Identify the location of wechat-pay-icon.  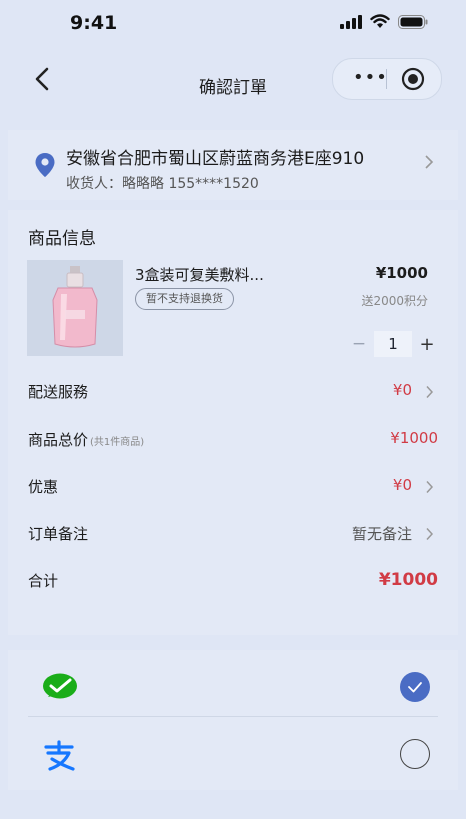
(60, 686).